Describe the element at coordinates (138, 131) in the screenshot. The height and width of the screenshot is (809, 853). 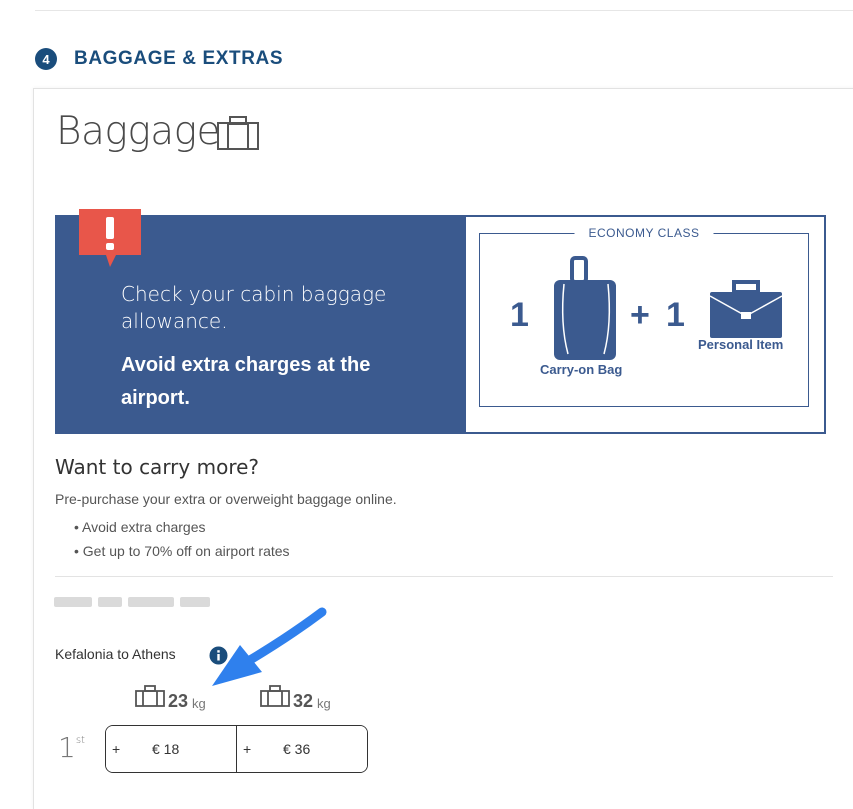
I see `section-title: Baggage` at that location.